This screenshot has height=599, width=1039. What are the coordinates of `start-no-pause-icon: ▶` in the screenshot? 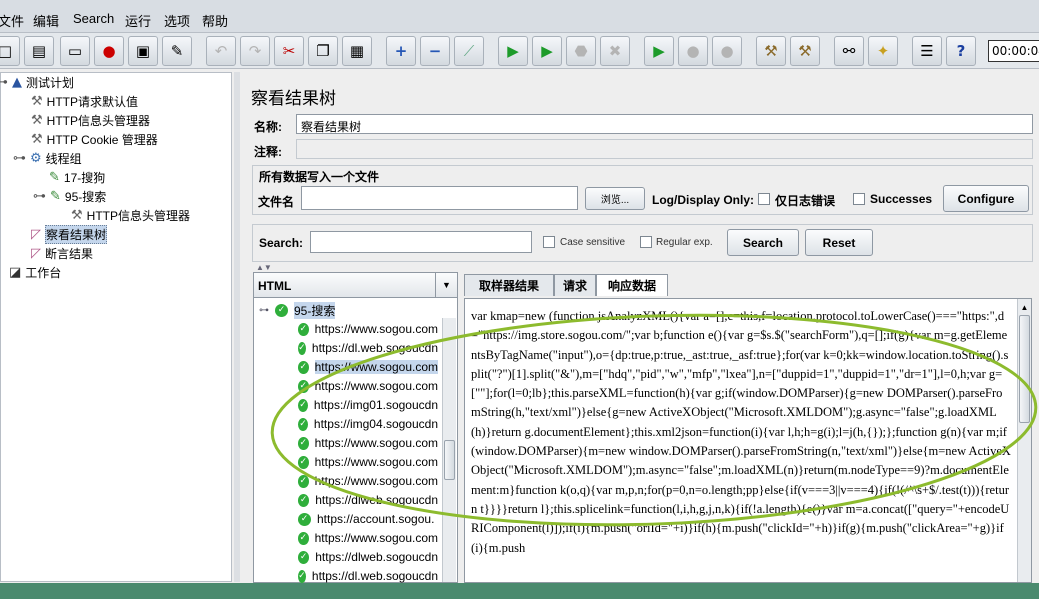 It's located at (547, 51).